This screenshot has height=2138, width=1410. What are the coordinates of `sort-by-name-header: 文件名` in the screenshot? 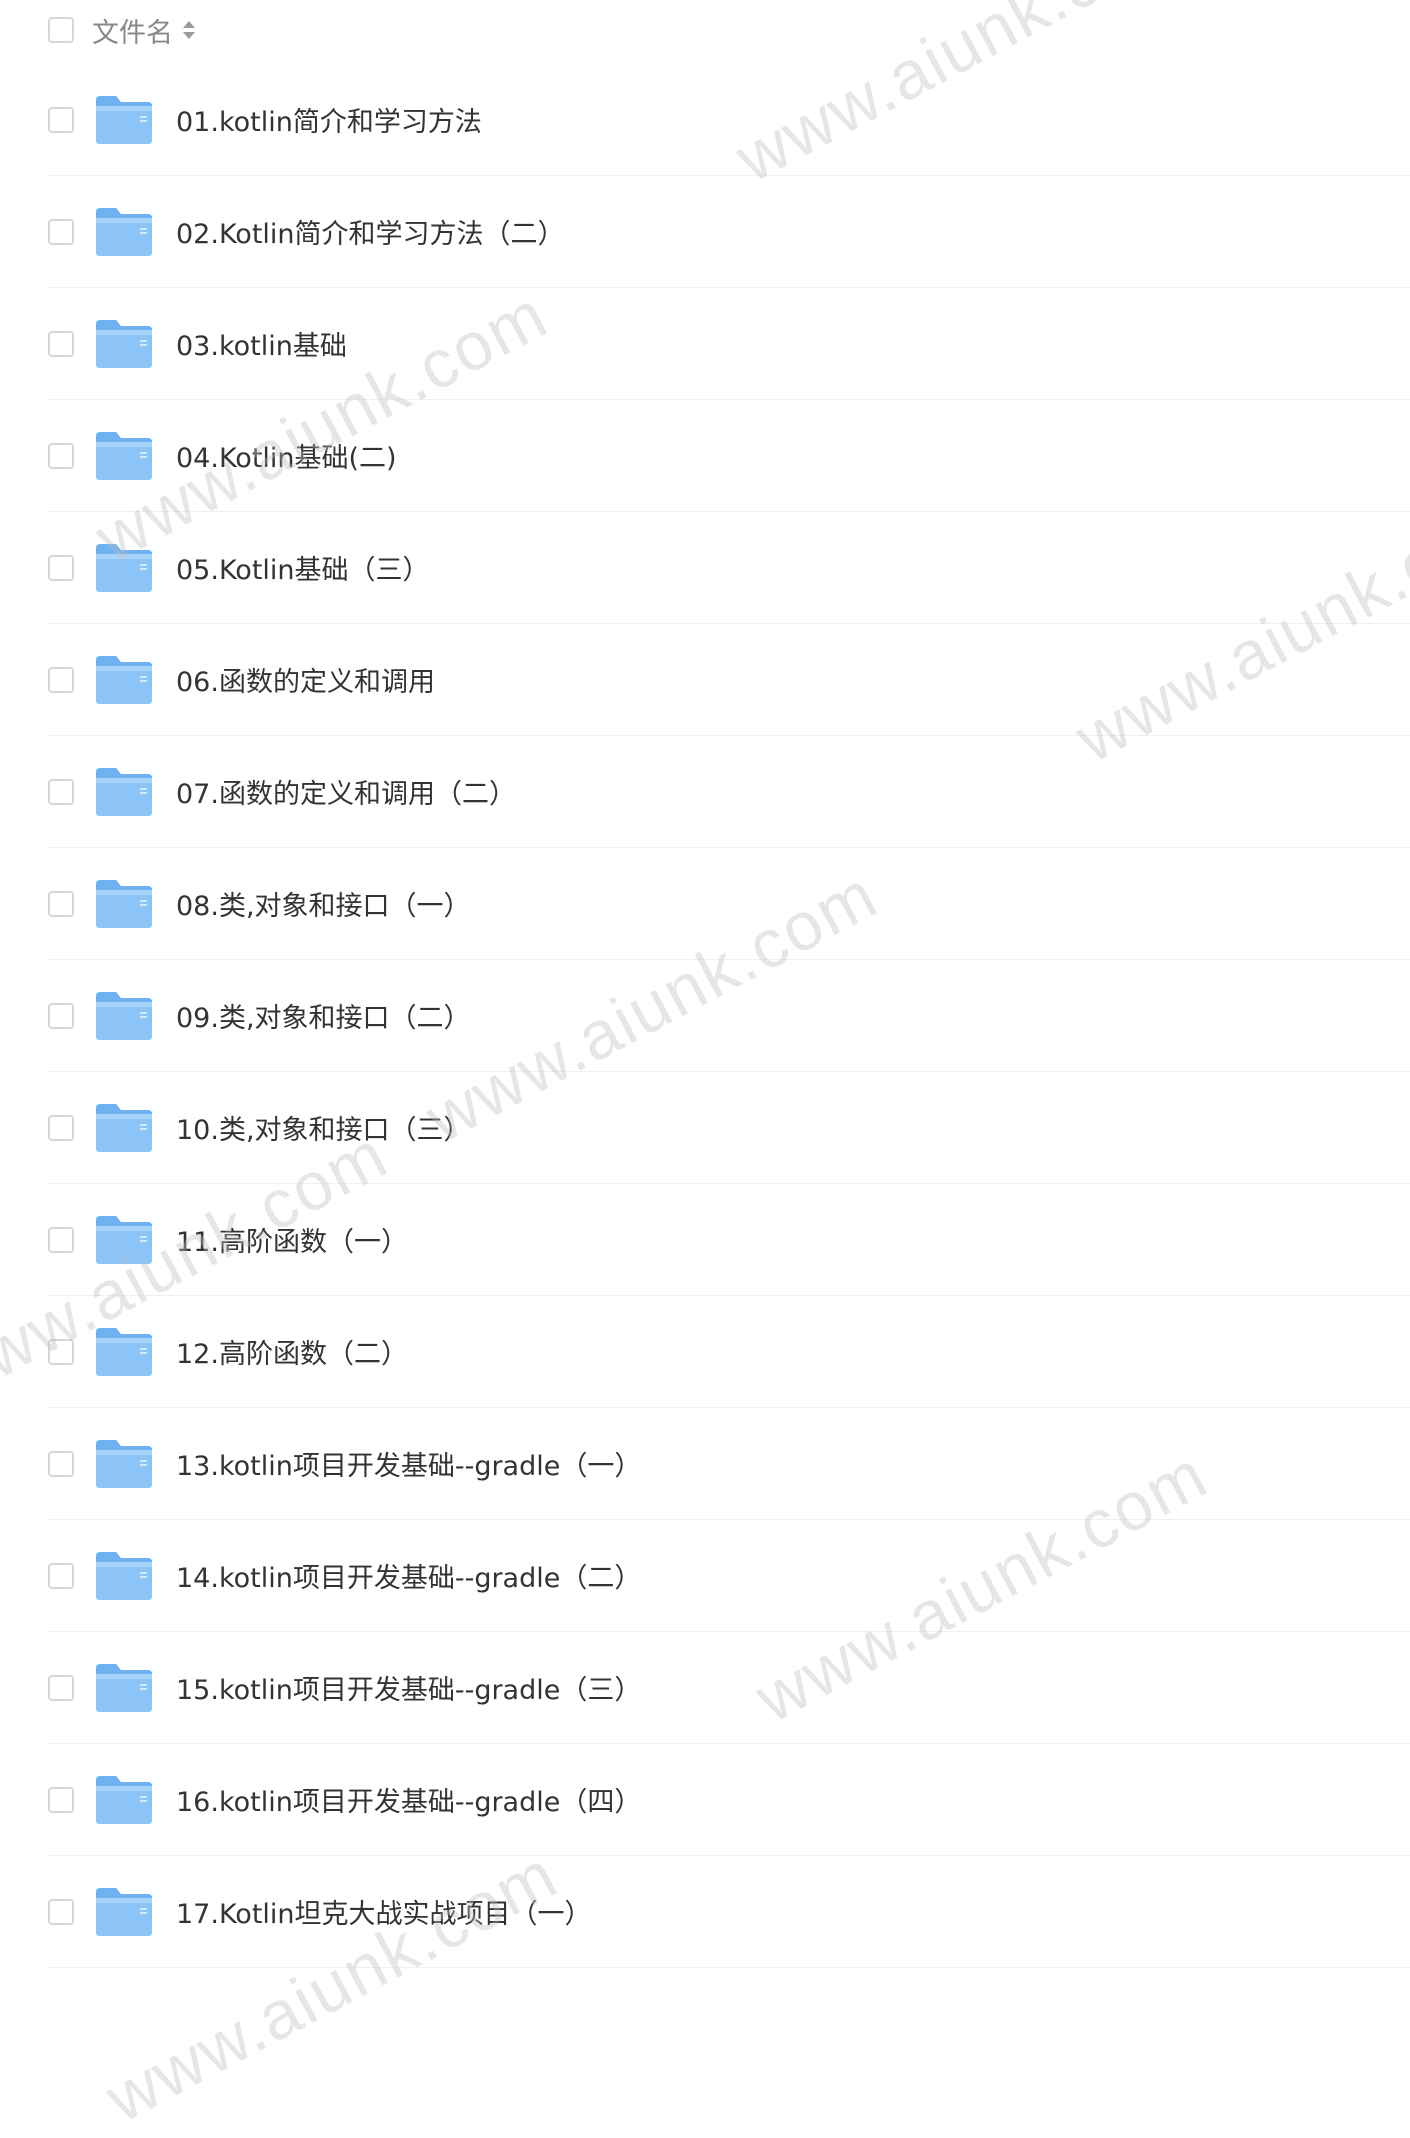 It's located at (143, 30).